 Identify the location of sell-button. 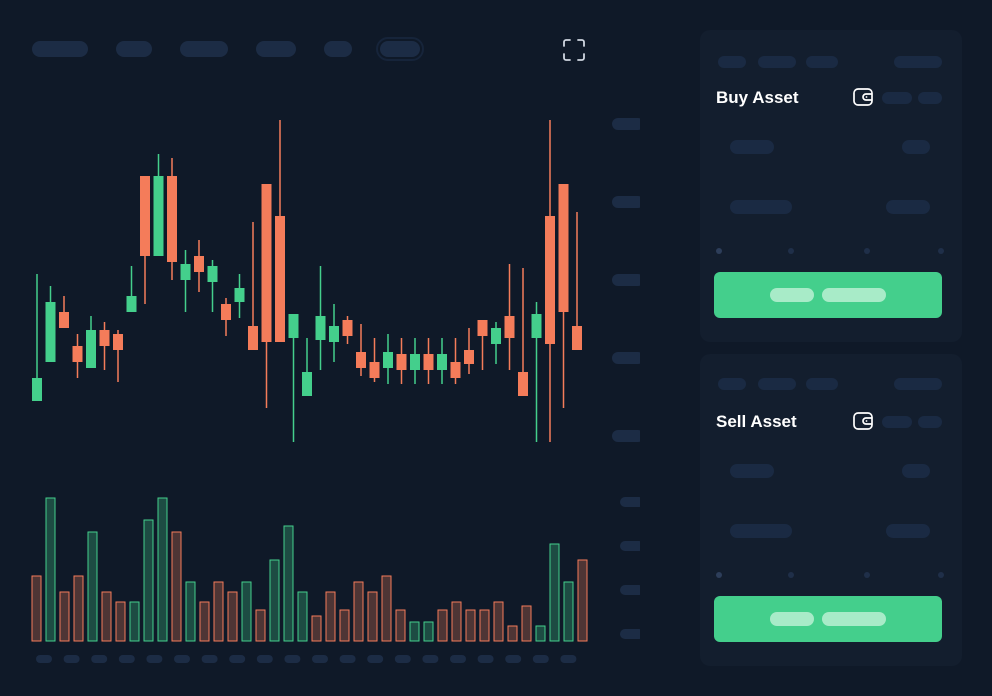
(828, 619).